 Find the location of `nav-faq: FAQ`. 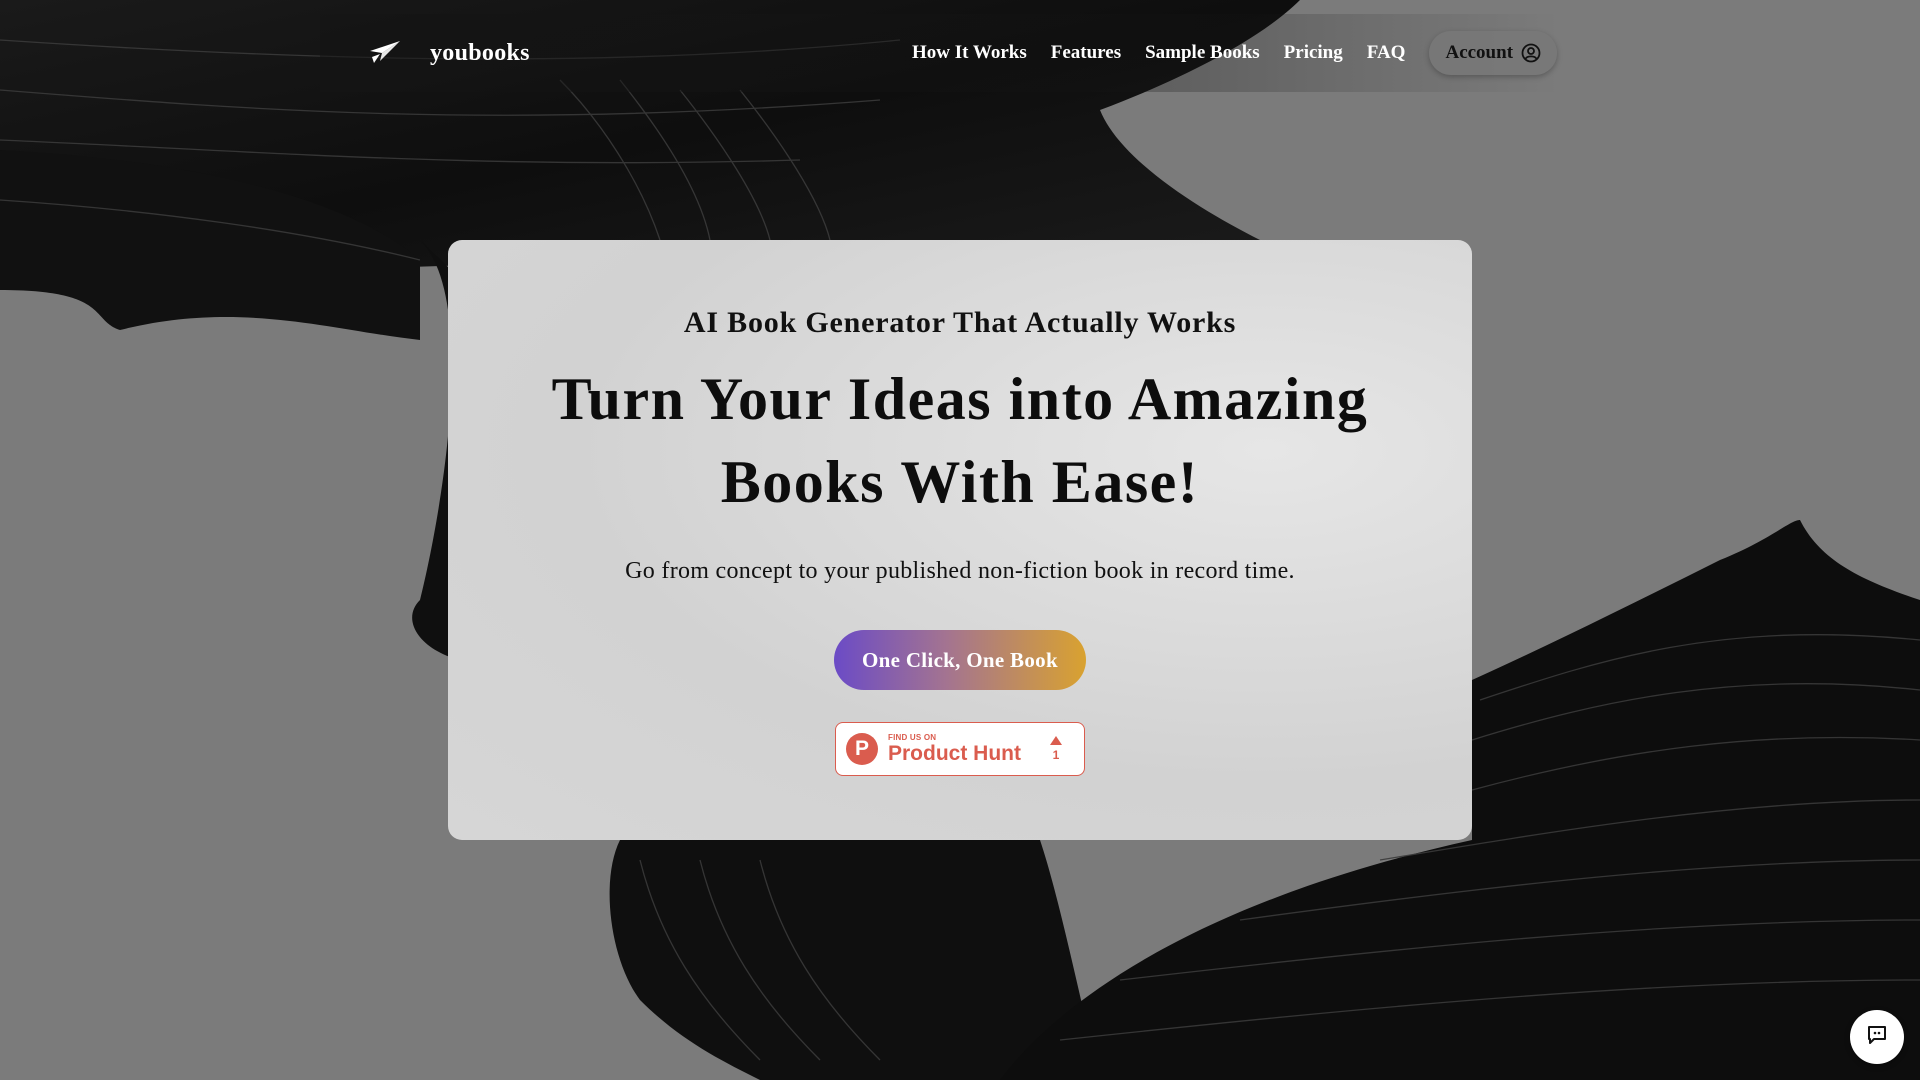

nav-faq: FAQ is located at coordinates (1386, 53).